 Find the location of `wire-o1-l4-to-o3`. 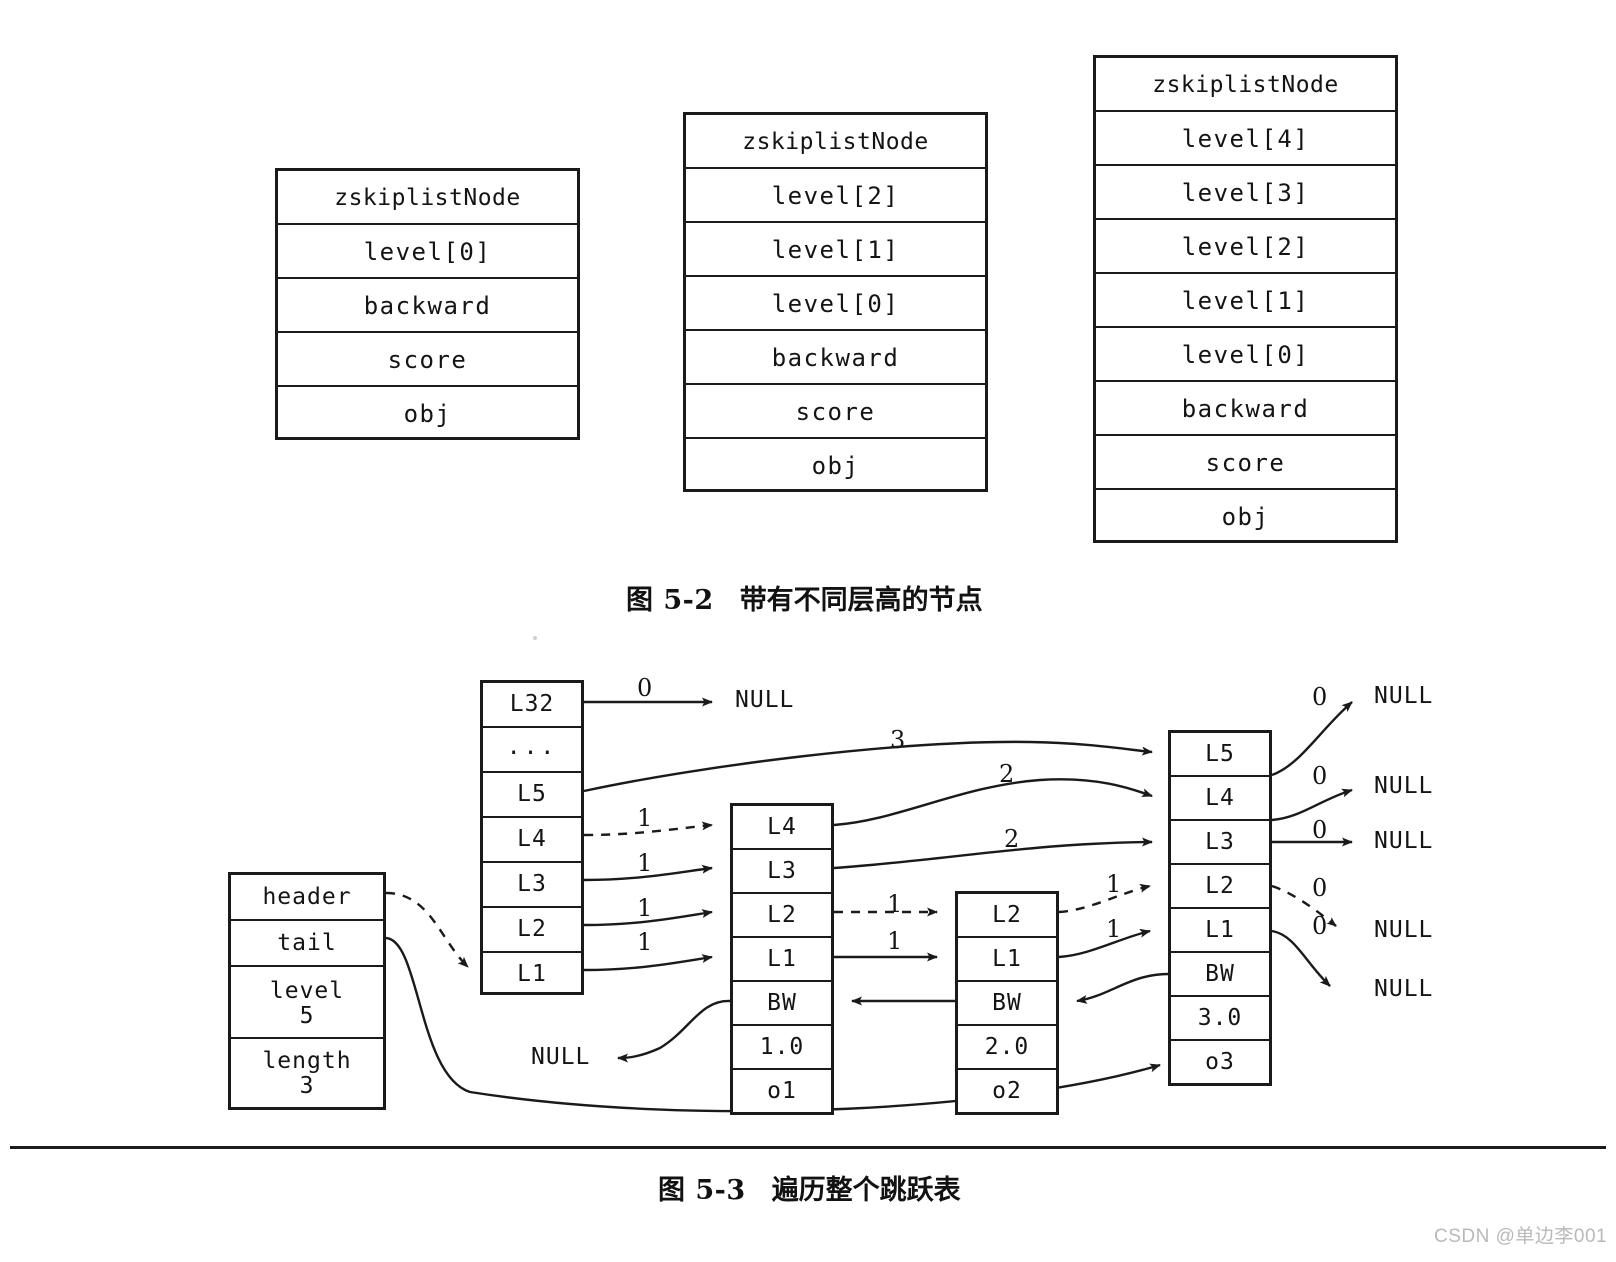

wire-o1-l4-to-o3 is located at coordinates (993, 802).